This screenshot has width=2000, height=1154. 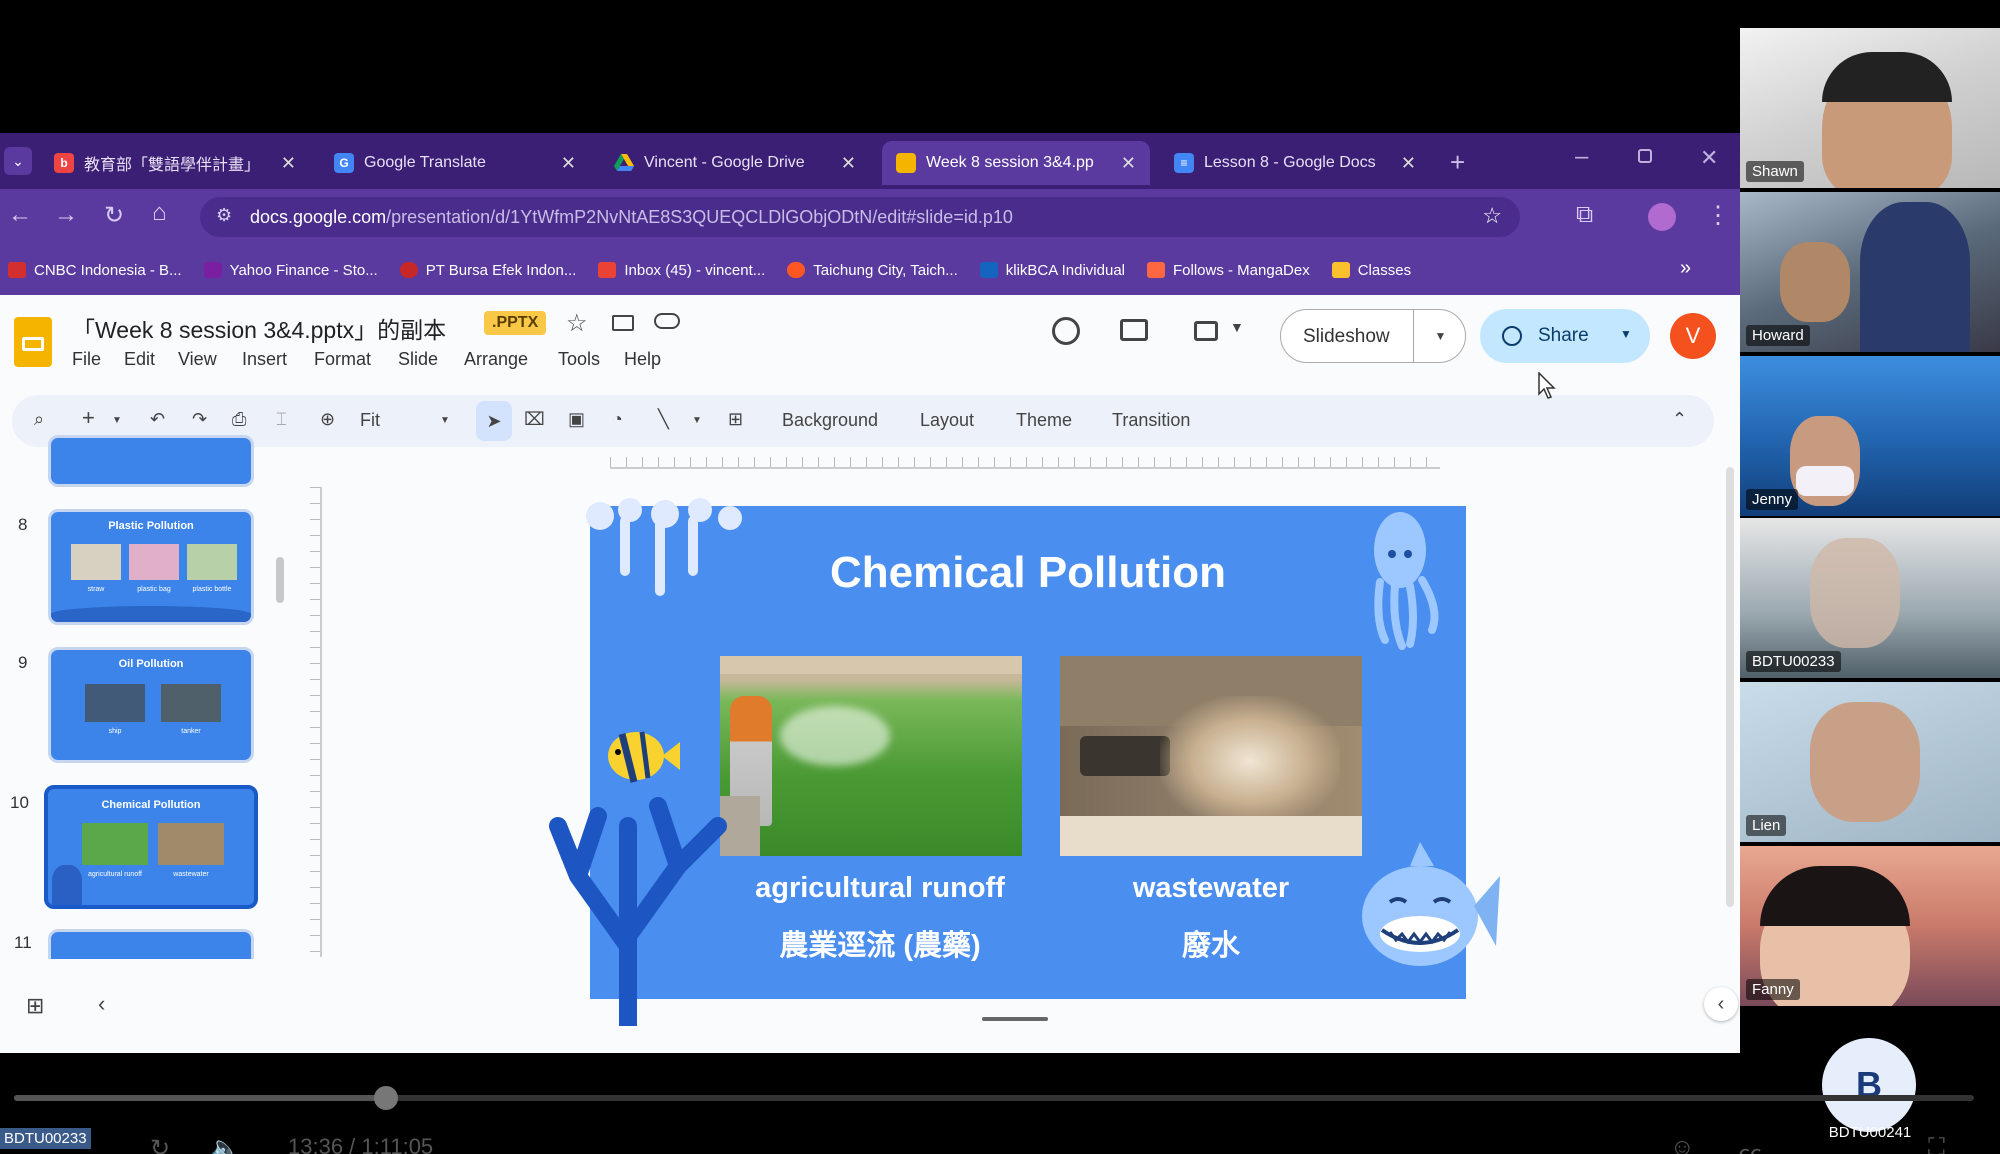 What do you see at coordinates (623, 323) in the screenshot?
I see `move-folder-icon` at bounding box center [623, 323].